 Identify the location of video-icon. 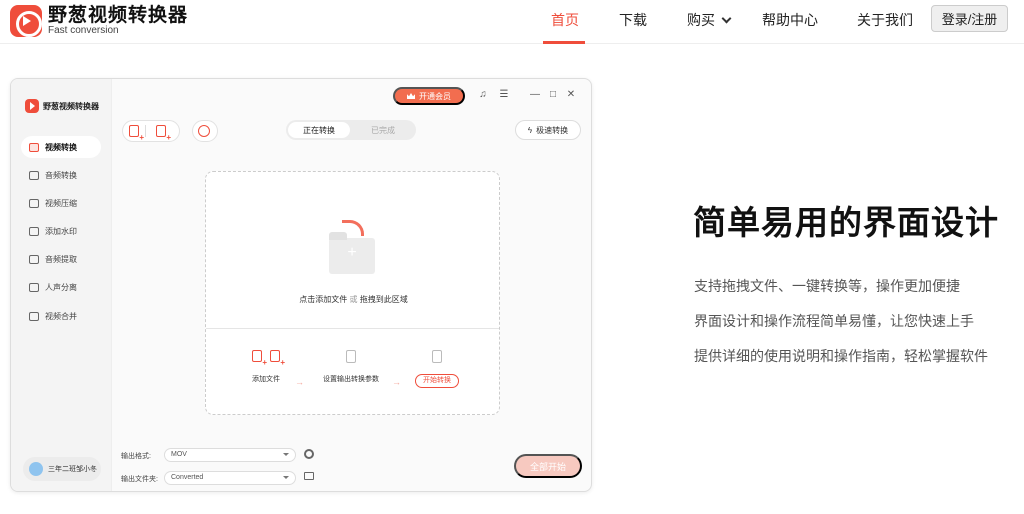
(34, 147).